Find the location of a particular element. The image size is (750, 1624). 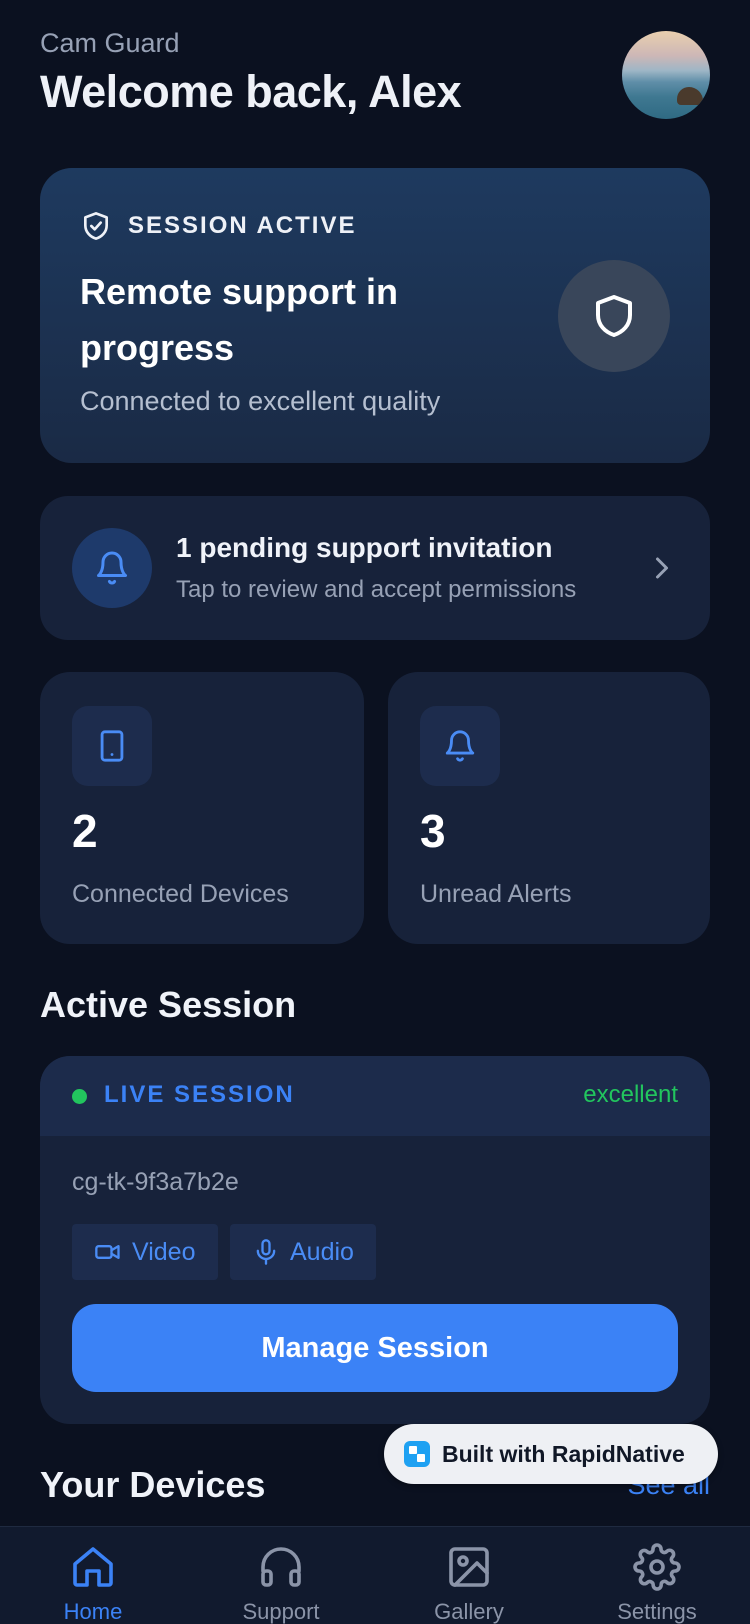

built-with-text: Built with RapidNative is located at coordinates (563, 1453).